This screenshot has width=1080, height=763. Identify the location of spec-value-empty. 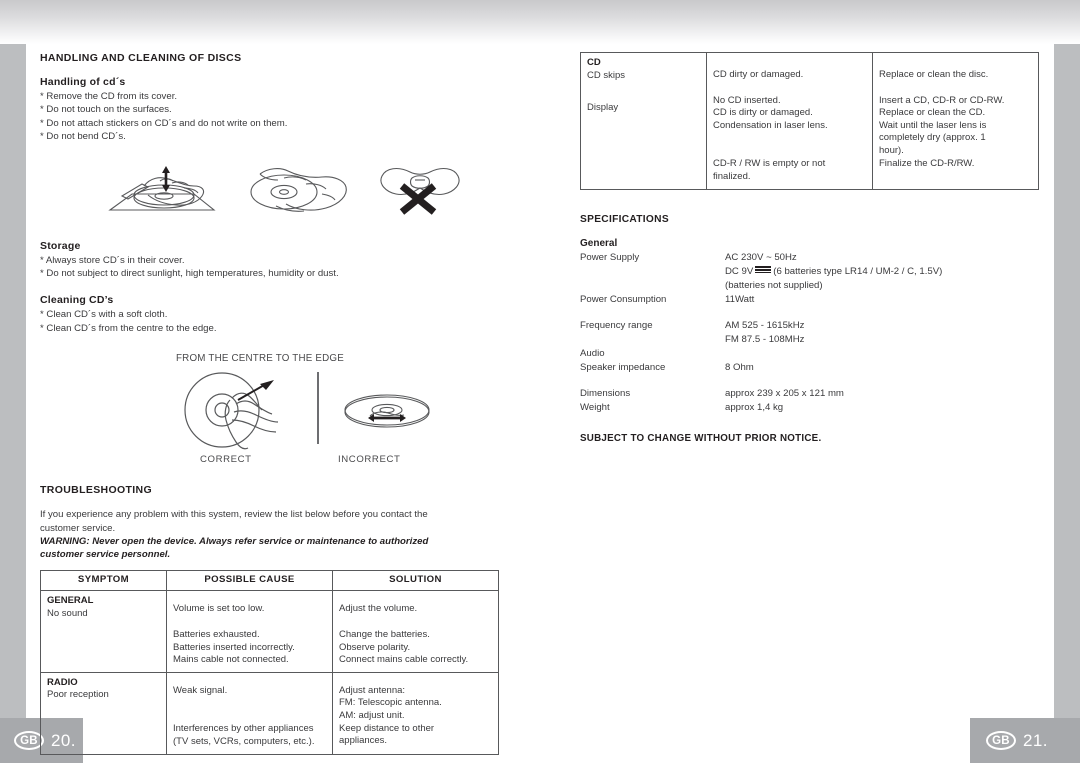
(867, 354).